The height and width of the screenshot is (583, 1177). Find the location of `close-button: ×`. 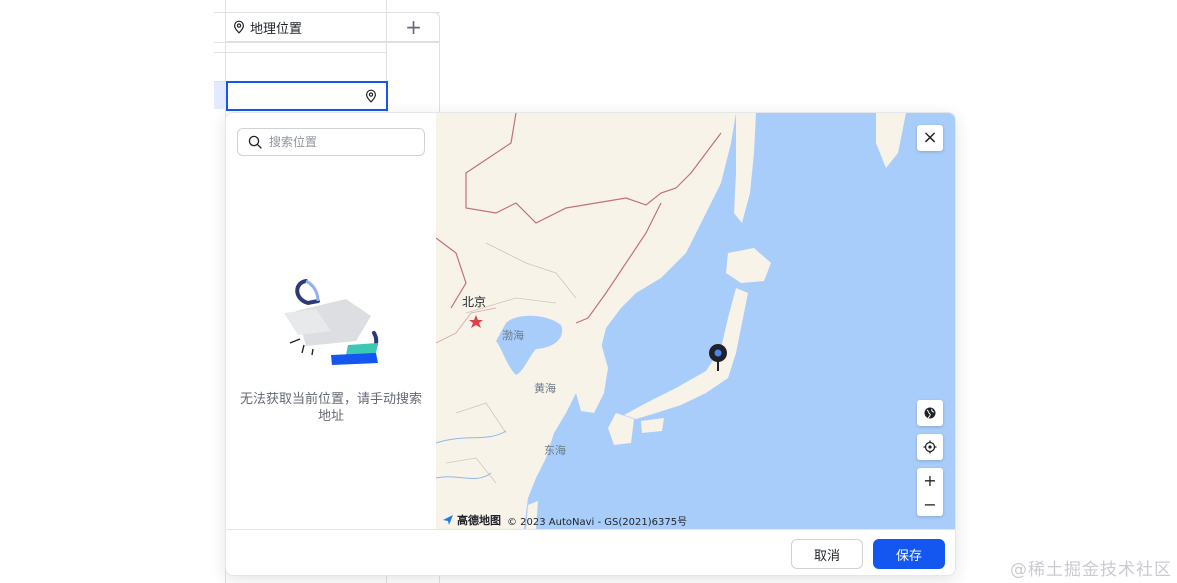

close-button: × is located at coordinates (930, 138).